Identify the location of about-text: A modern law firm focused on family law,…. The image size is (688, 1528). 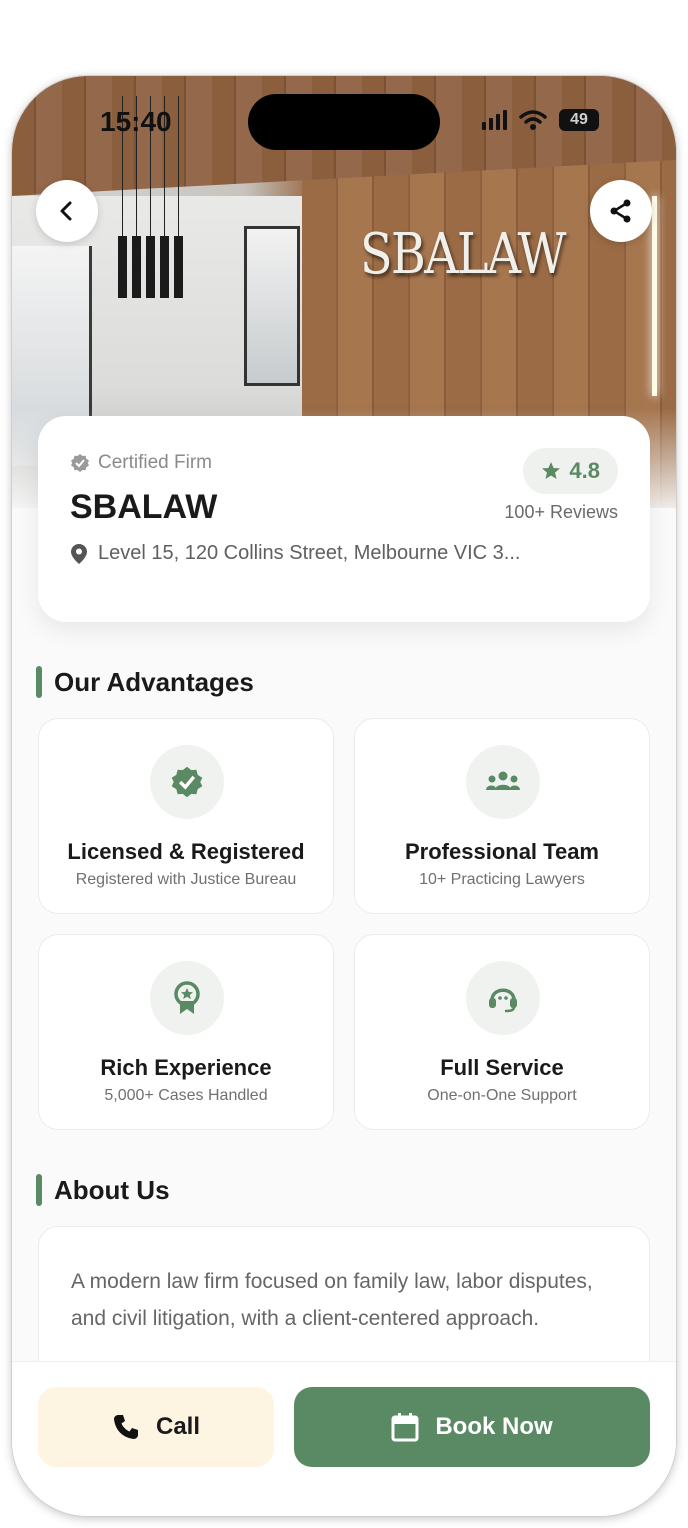
(332, 1300).